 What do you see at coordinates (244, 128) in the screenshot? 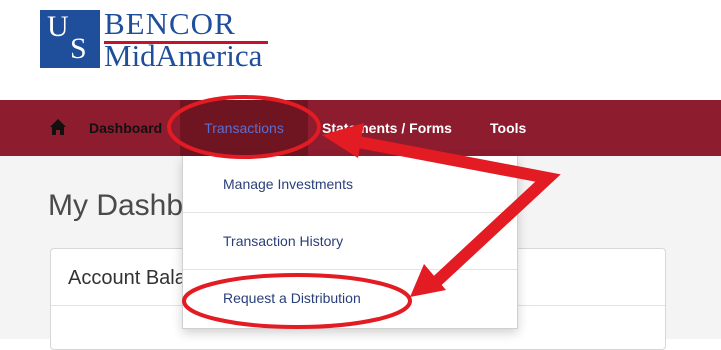
I see `nav-transactions: Transactions` at bounding box center [244, 128].